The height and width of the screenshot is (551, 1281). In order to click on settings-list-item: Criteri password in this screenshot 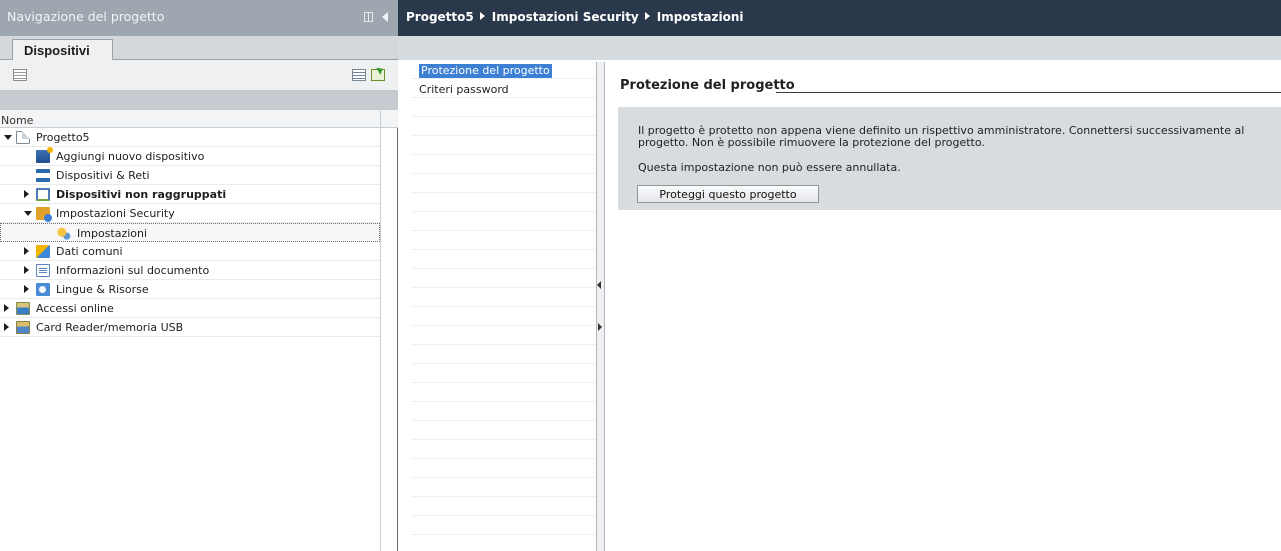, I will do `click(503, 88)`.